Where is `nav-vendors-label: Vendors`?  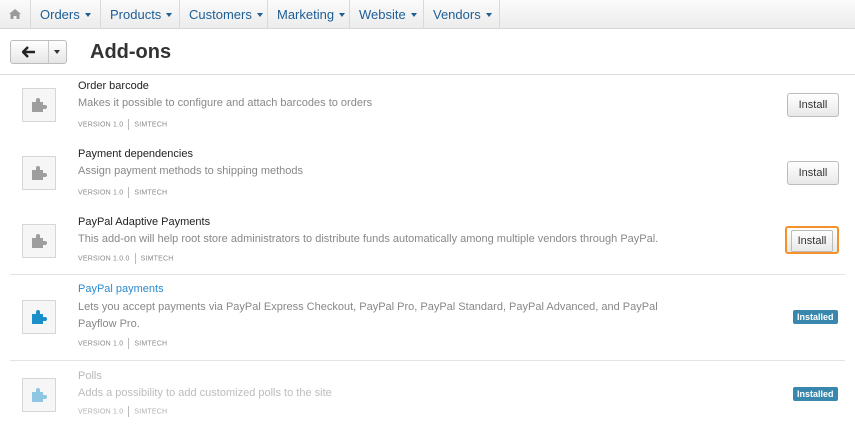
nav-vendors-label: Vendors is located at coordinates (457, 14).